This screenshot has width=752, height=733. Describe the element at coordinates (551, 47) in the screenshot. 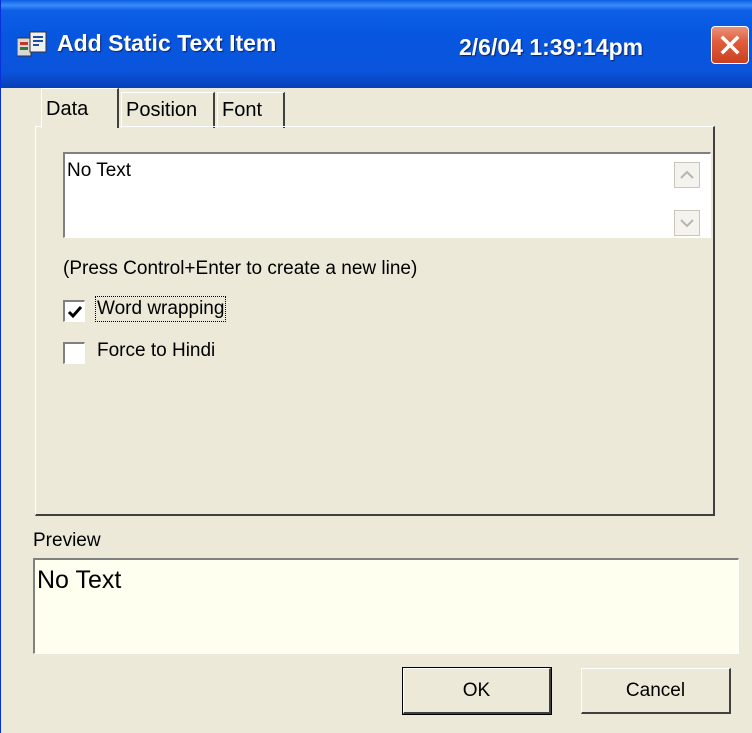

I see `title-datetime: 2/6/04 1:39:14pm` at that location.